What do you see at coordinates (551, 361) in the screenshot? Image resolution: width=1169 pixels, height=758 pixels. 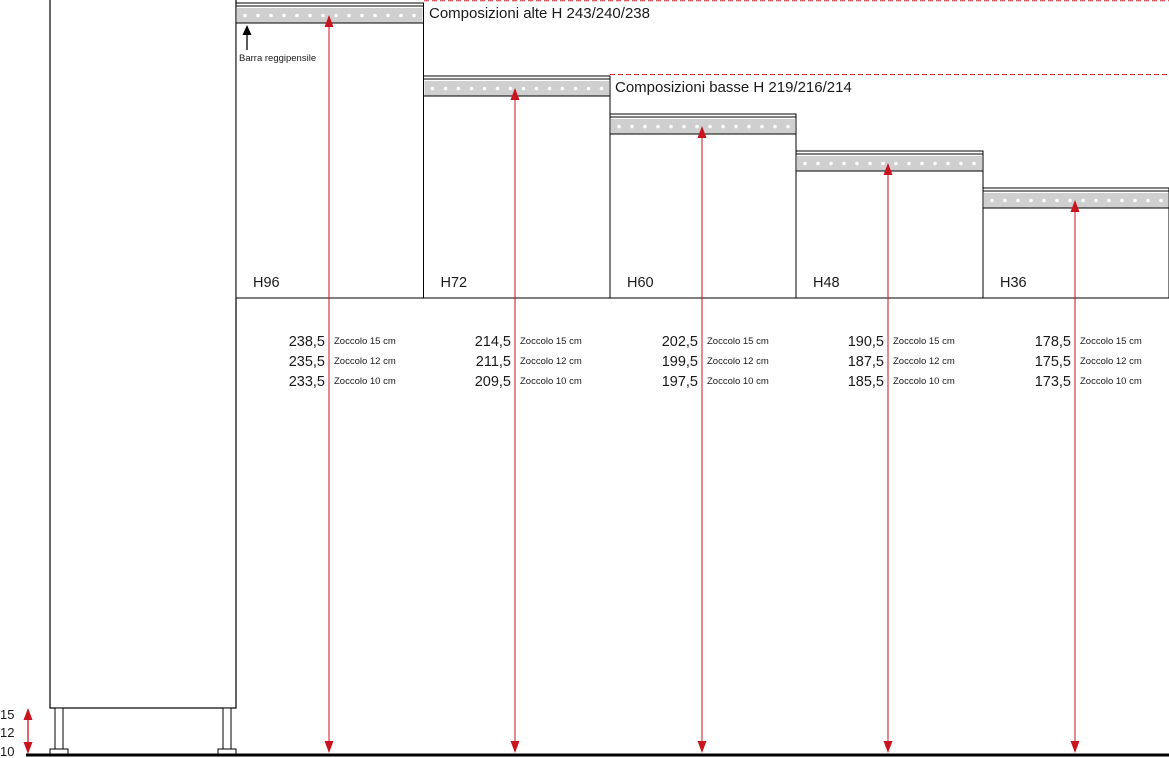 I see `zoccolo-label-h72-2: Zoccolo 12 cm` at bounding box center [551, 361].